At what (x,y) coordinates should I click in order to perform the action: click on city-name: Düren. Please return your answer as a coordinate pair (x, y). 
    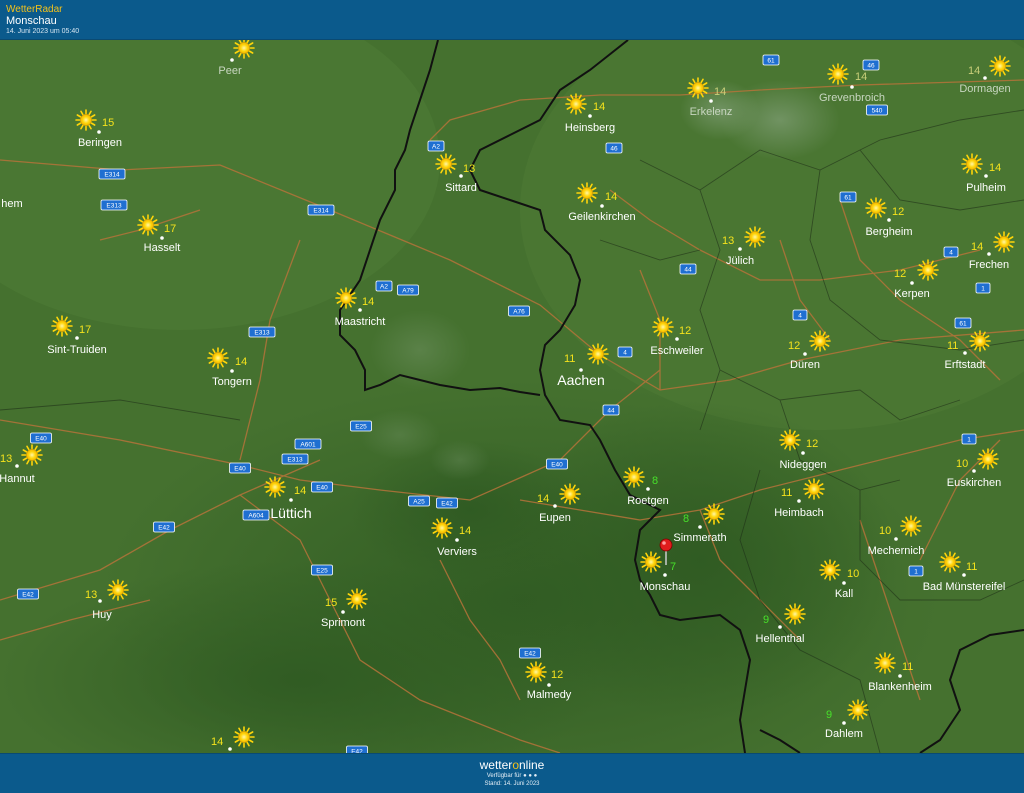
    Looking at the image, I should click on (805, 365).